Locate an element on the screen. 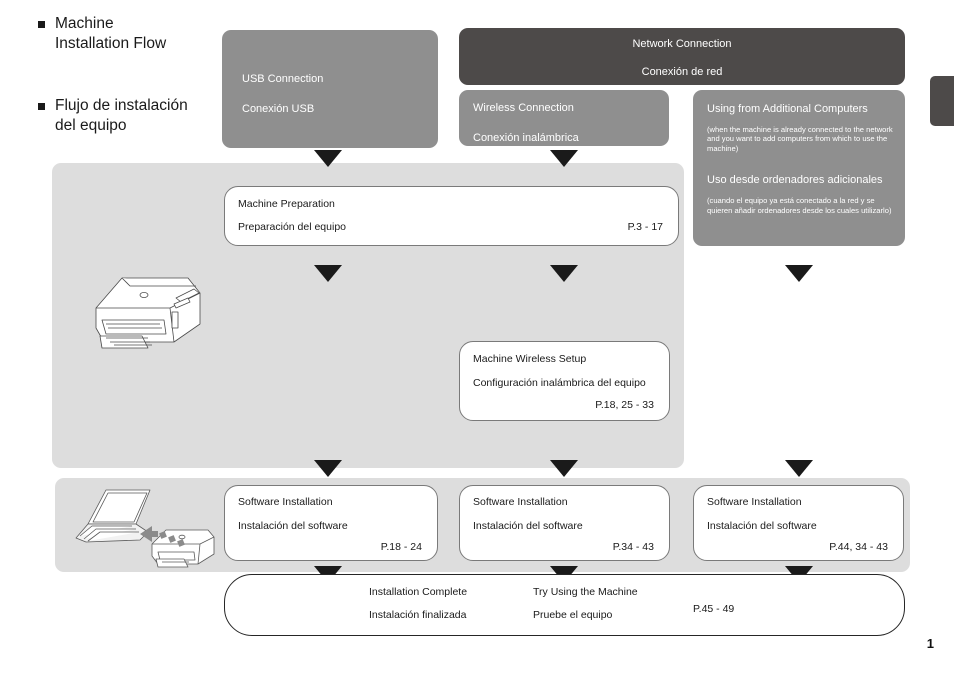  wireless-connection-title-en: Wireless Connection is located at coordinates (523, 108).